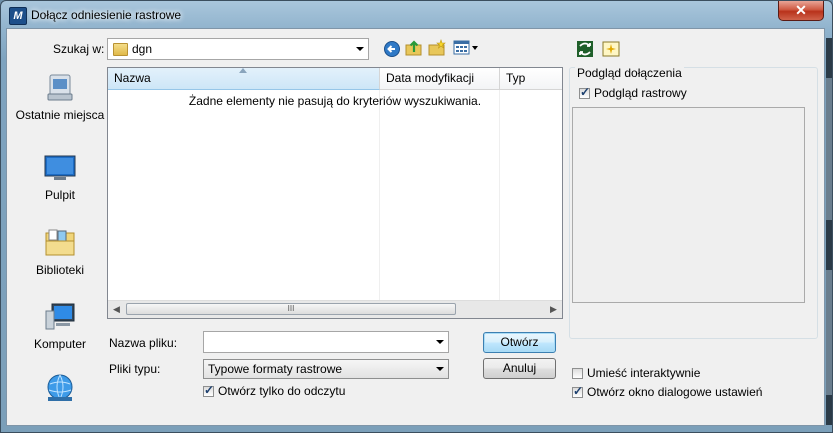 This screenshot has width=833, height=433. What do you see at coordinates (644, 373) in the screenshot?
I see `place-interactive-label: Umieść interaktywnie` at bounding box center [644, 373].